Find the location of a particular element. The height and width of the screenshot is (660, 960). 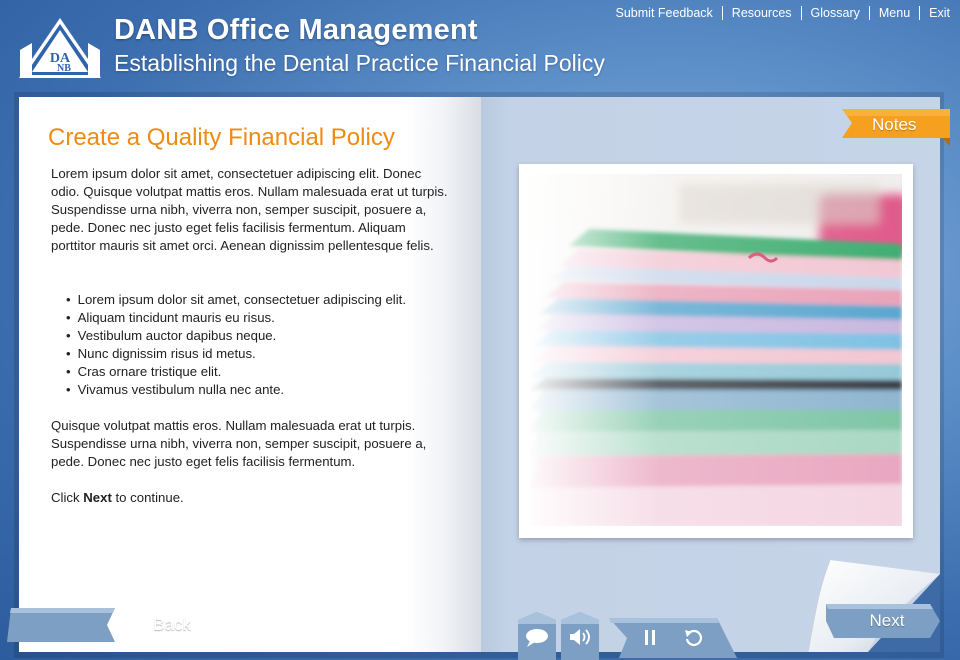

playback-bar is located at coordinates (673, 638).